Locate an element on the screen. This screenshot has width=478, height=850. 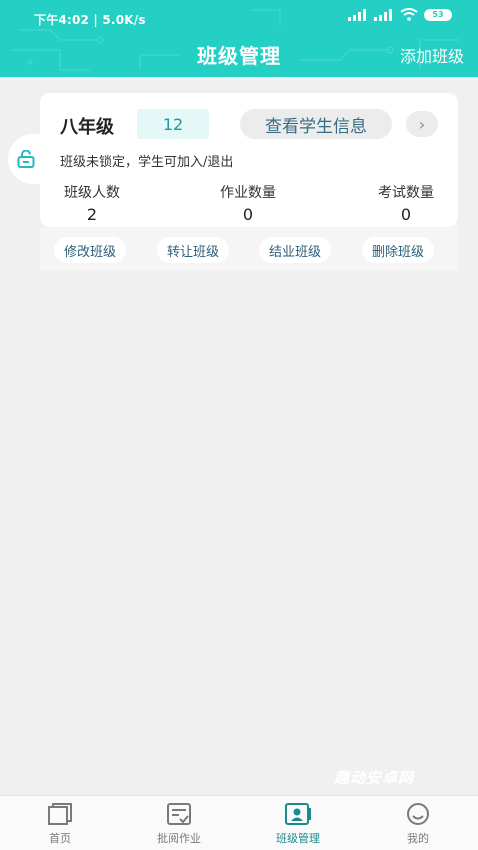
add-class-button: 添加班级 is located at coordinates (432, 55).